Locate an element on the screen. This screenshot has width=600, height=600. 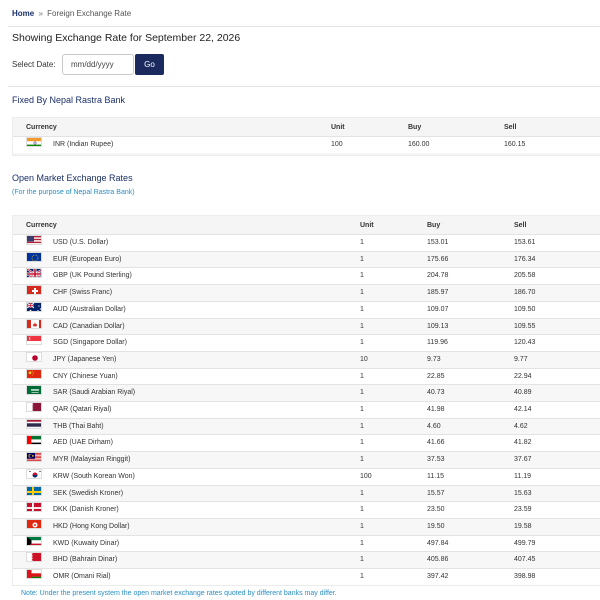
cell-sell: 499.79 is located at coordinates (525, 543).